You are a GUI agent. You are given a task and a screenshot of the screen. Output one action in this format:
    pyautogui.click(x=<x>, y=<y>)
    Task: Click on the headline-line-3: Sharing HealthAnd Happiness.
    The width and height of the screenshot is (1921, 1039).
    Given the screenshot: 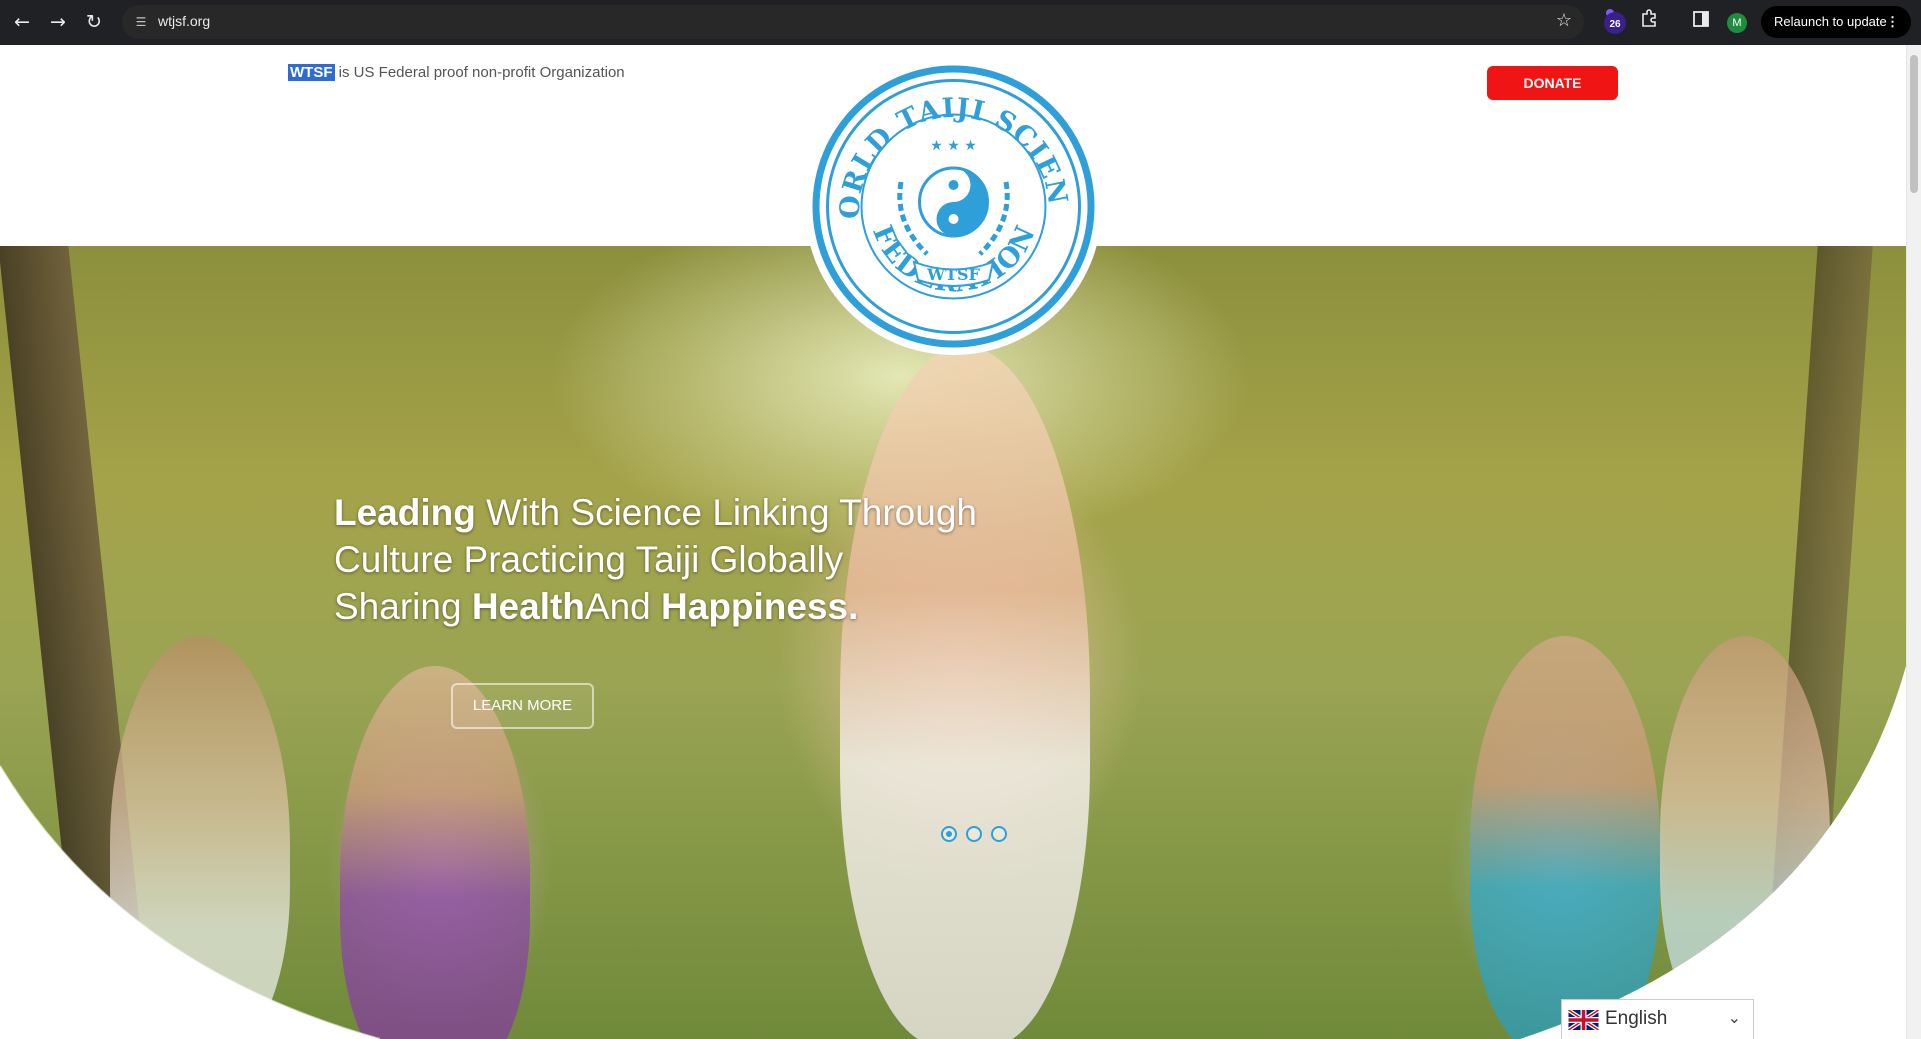 What is the action you would take?
    pyautogui.click(x=694, y=606)
    